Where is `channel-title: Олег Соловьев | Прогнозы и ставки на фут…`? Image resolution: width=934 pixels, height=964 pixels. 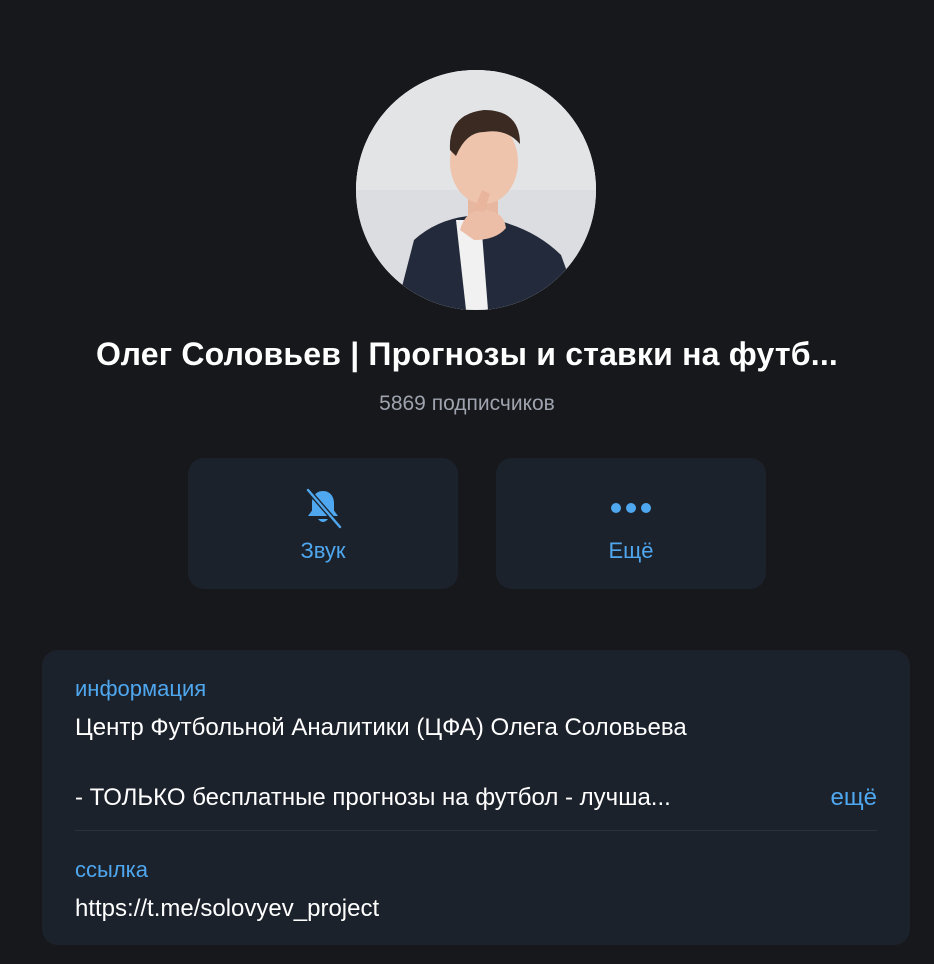 channel-title: Олег Соловьев | Прогнозы и ставки на фут… is located at coordinates (467, 354).